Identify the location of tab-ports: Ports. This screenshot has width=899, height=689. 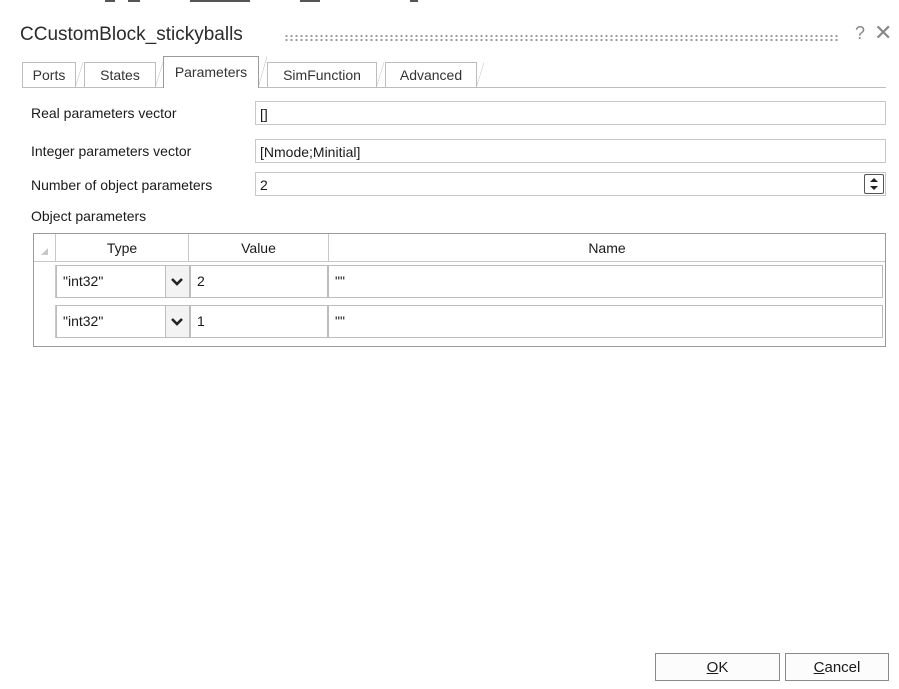
(52, 75).